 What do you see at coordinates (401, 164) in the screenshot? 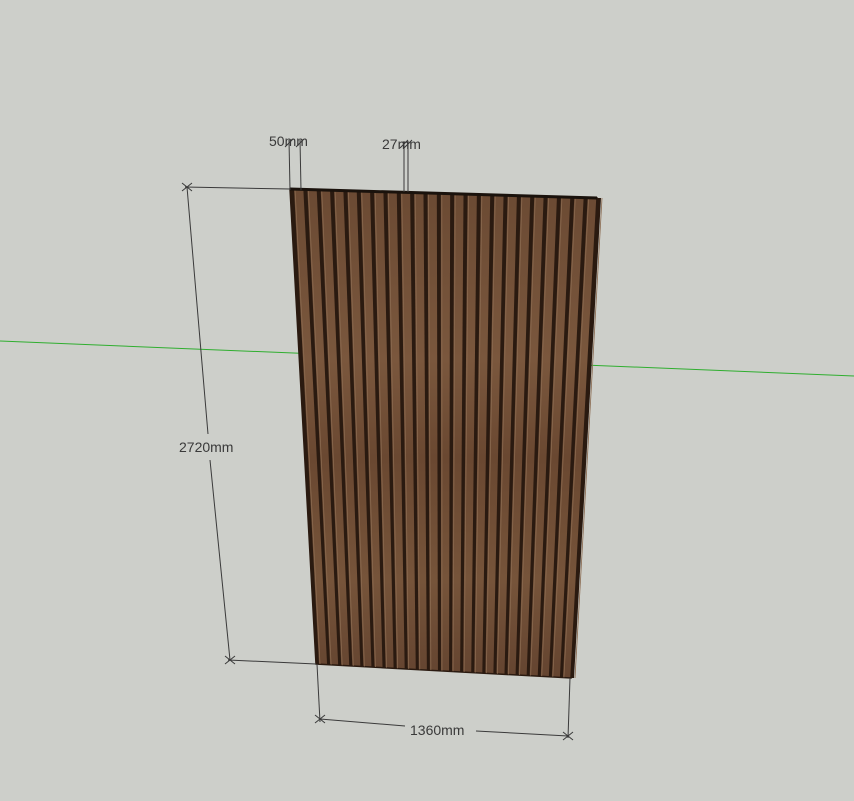
I see `gap-width-dimension: 27mm` at bounding box center [401, 164].